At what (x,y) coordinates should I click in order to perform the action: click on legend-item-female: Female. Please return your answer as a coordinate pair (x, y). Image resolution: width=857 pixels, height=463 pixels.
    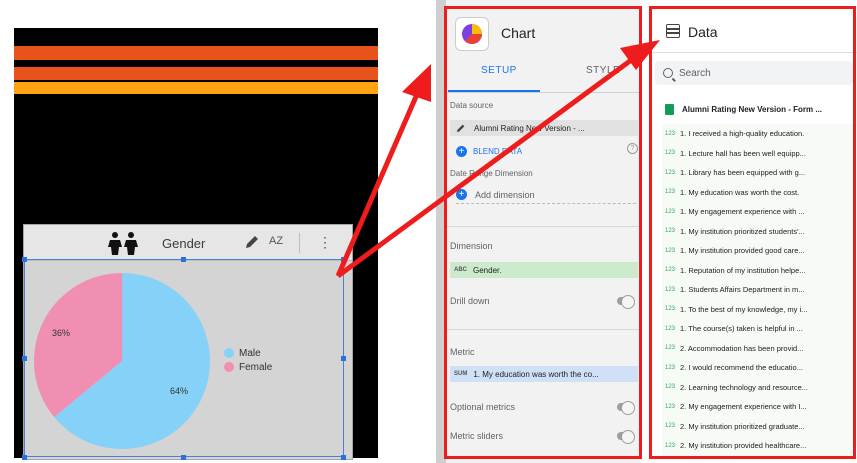
    Looking at the image, I should click on (248, 367).